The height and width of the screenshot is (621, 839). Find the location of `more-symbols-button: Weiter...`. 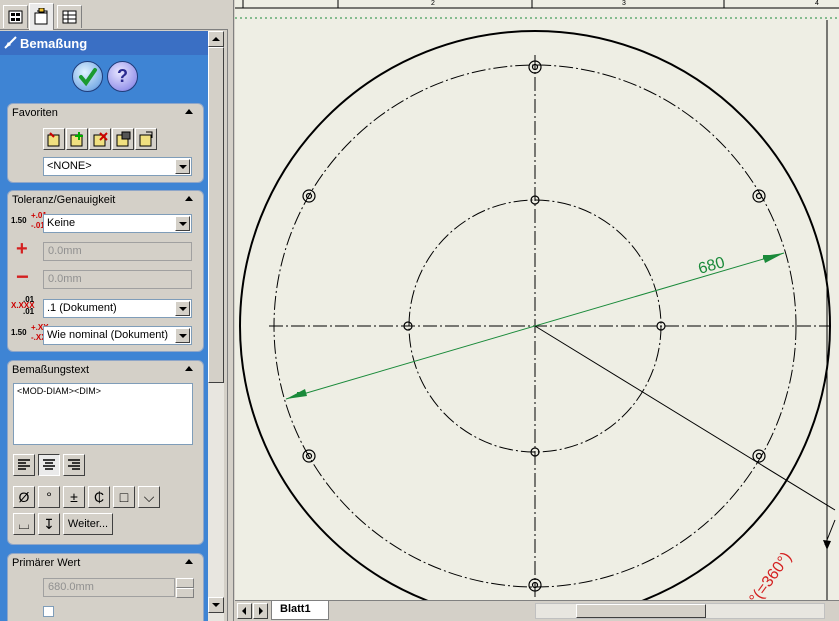

more-symbols-button: Weiter... is located at coordinates (88, 524).